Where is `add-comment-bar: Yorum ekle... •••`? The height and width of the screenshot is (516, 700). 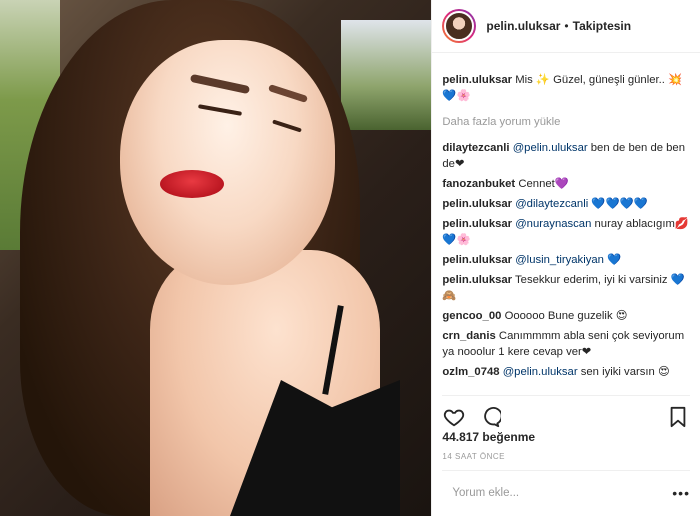 add-comment-bar: Yorum ekle... ••• is located at coordinates (566, 492).